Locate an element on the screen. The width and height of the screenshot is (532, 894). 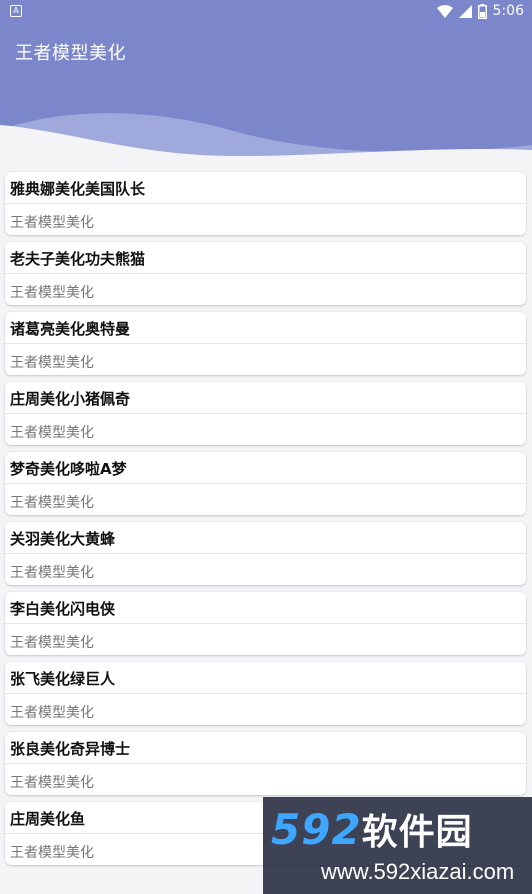
status-bar: A 5:06 is located at coordinates (266, 12).